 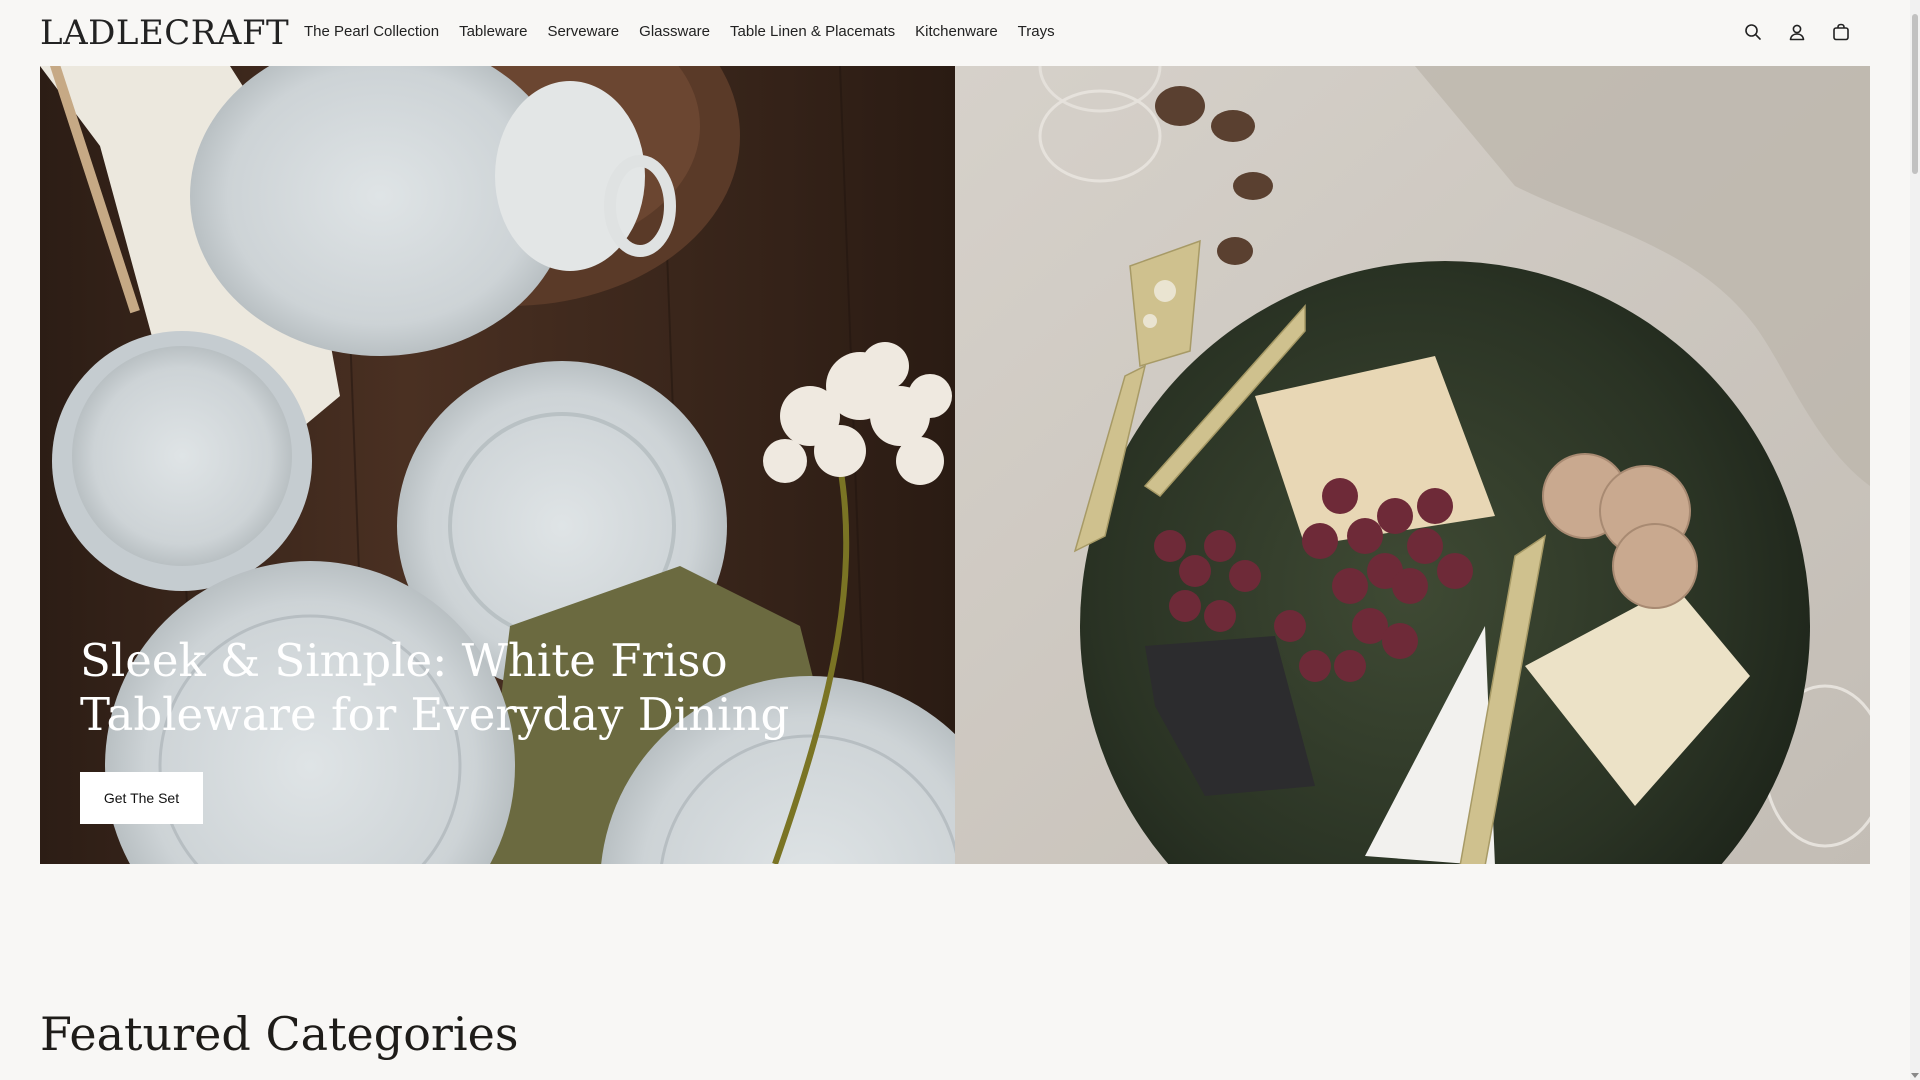 What do you see at coordinates (1753, 32) in the screenshot?
I see `search-icon` at bounding box center [1753, 32].